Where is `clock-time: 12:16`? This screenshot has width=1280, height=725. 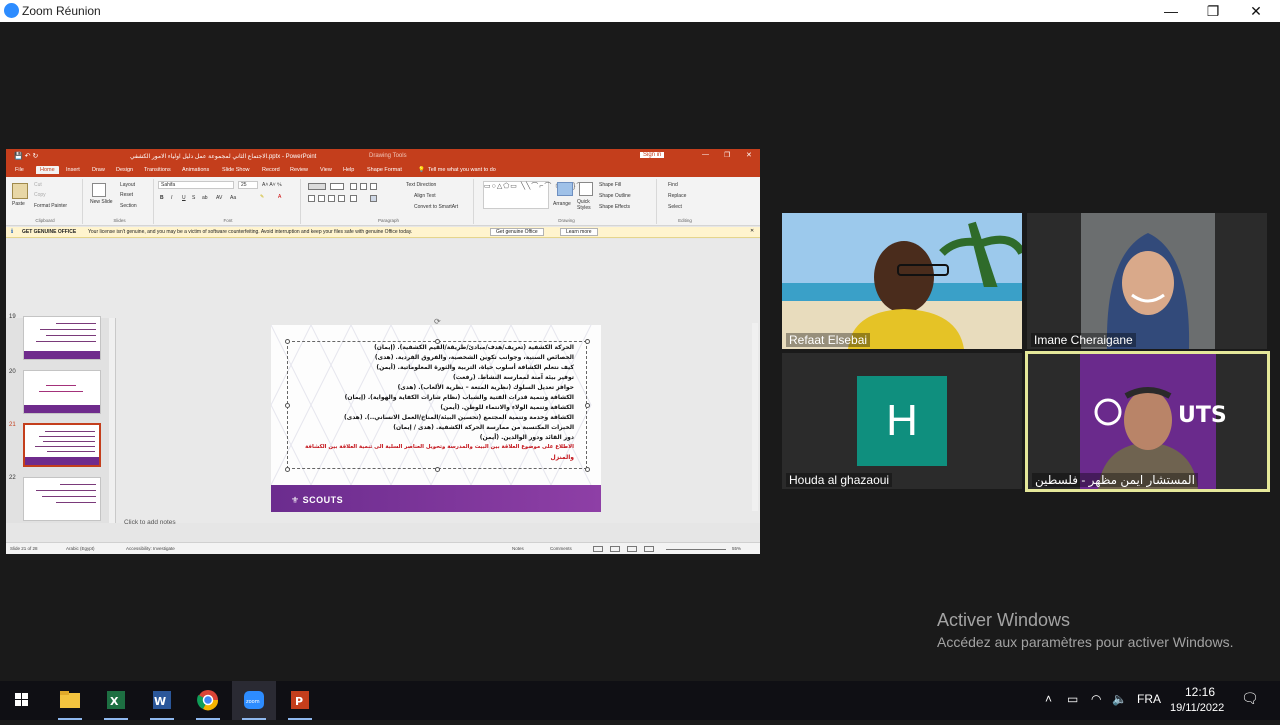
clock-time: 12:16 is located at coordinates (1200, 692).